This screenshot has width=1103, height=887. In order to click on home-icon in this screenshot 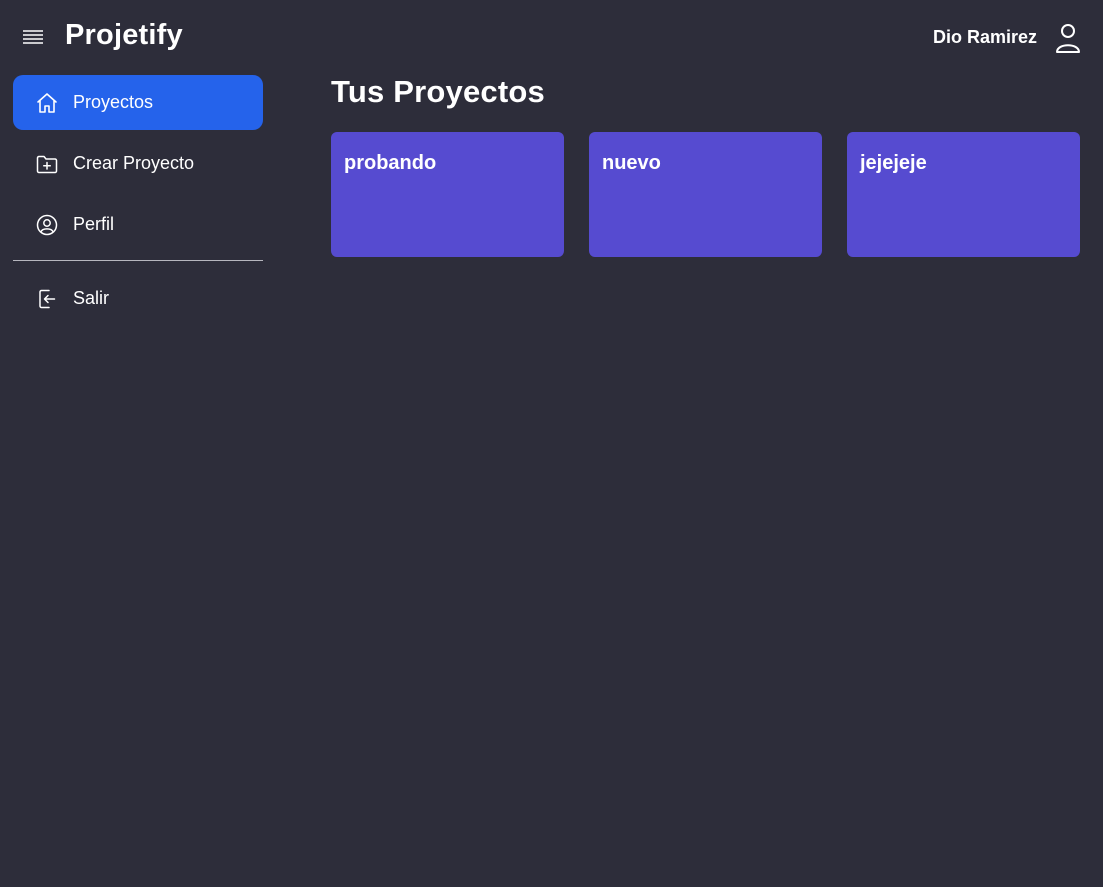, I will do `click(47, 103)`.